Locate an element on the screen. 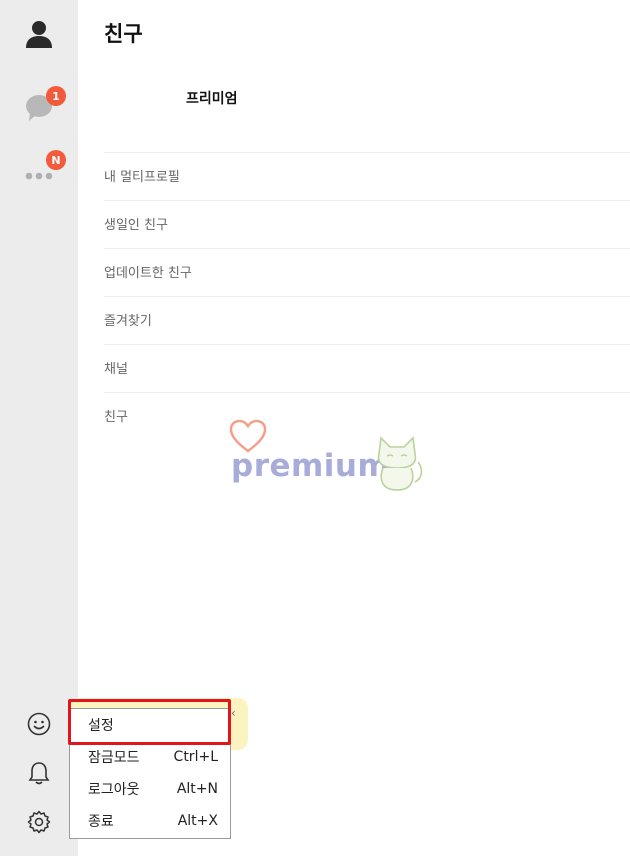  menu-item-logout: 로그아웃 Alt+N is located at coordinates (150, 789).